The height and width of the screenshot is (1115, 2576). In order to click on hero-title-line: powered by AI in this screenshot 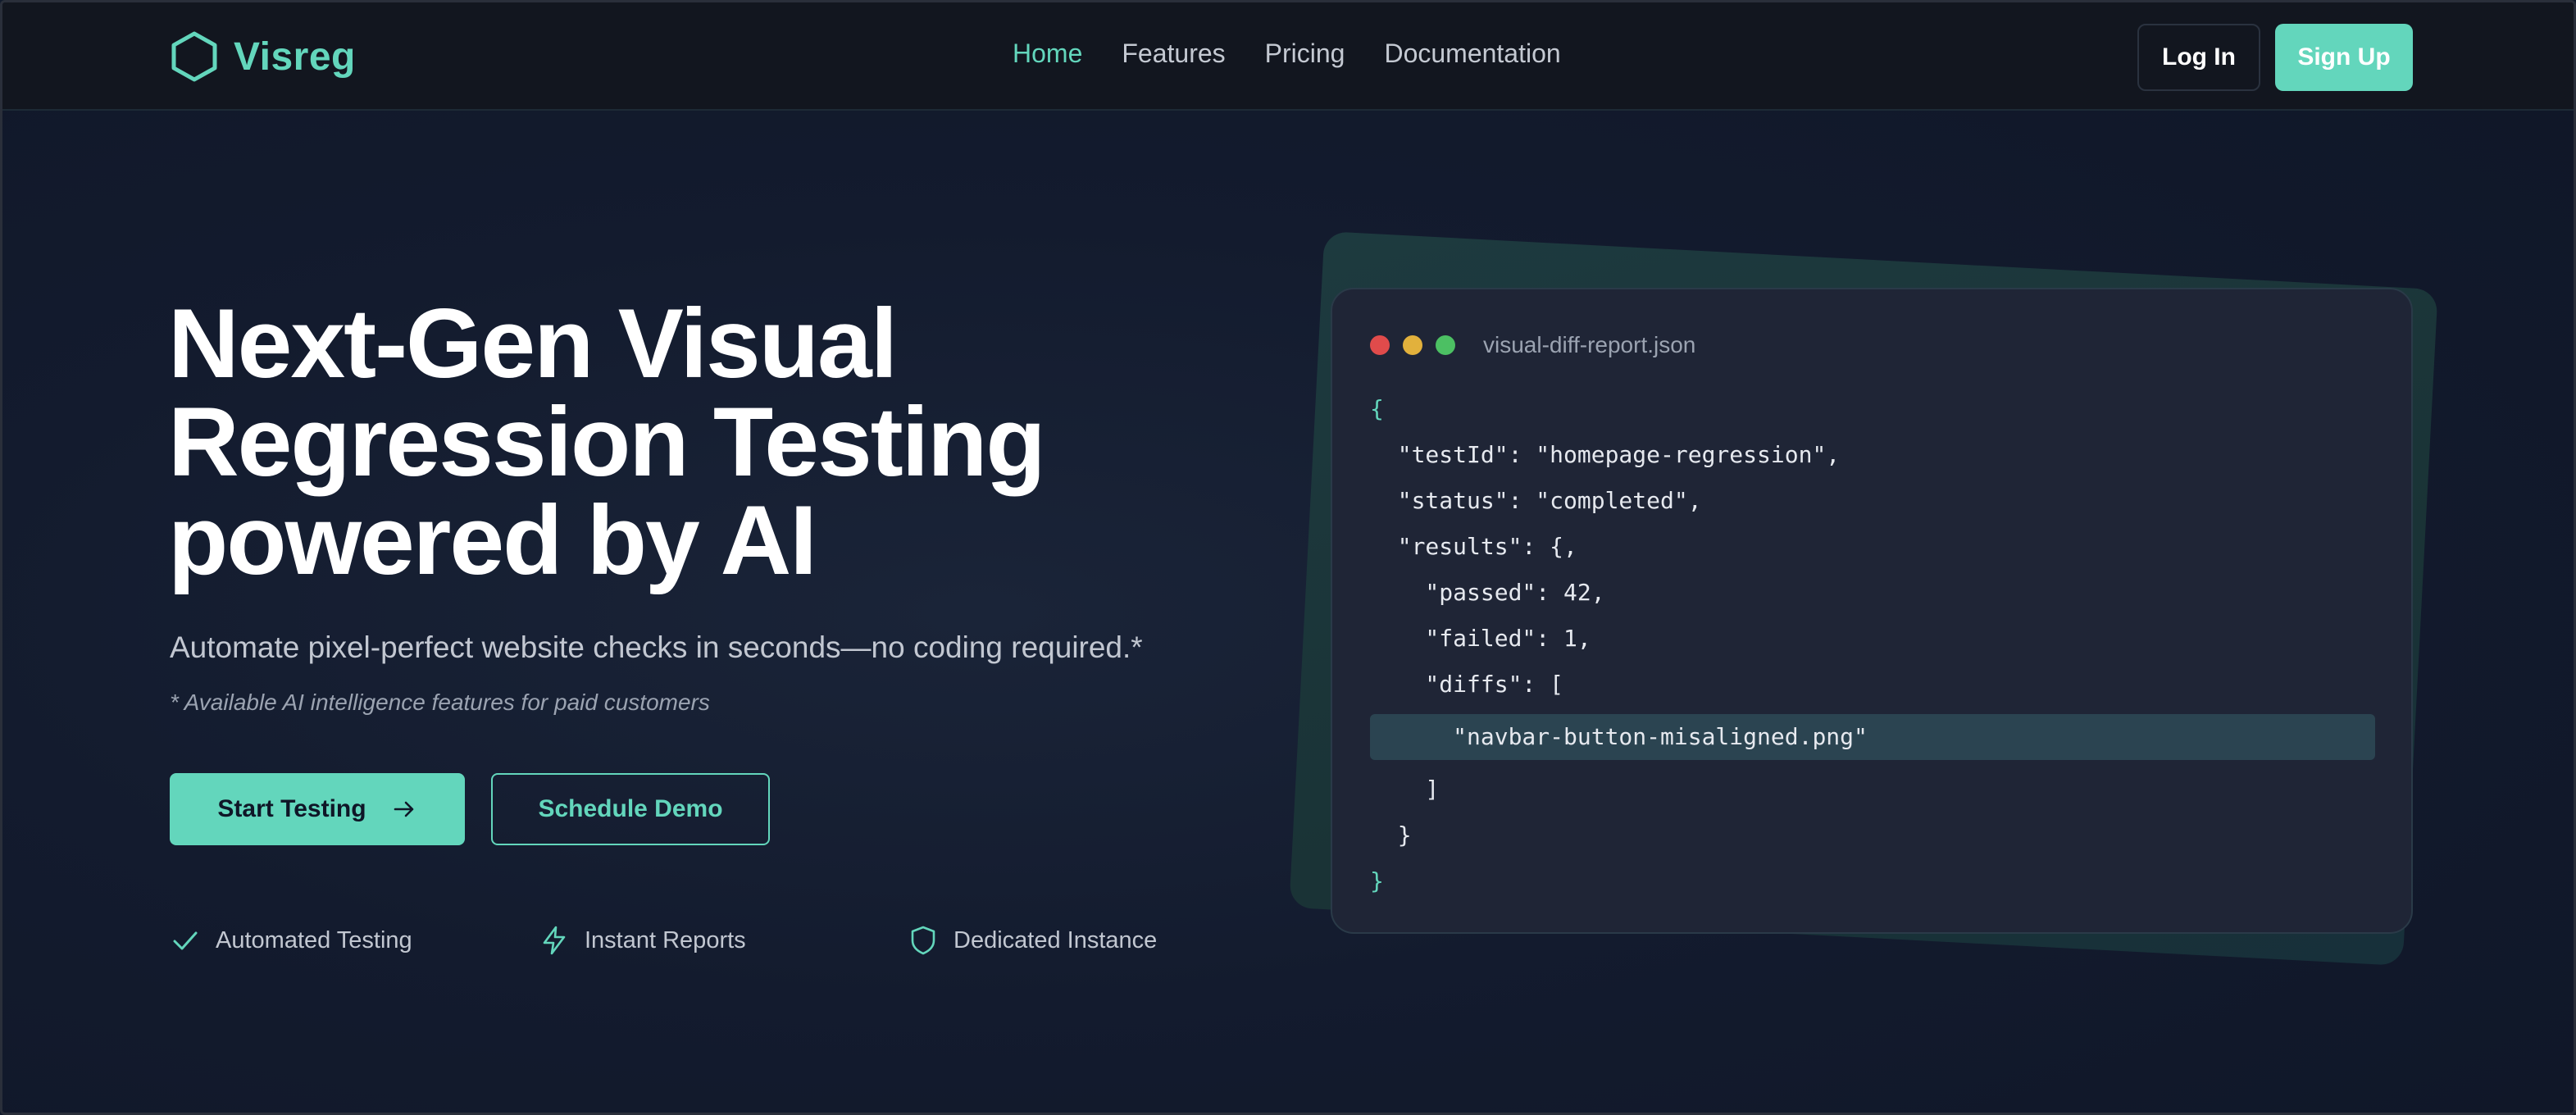, I will do `click(493, 540)`.